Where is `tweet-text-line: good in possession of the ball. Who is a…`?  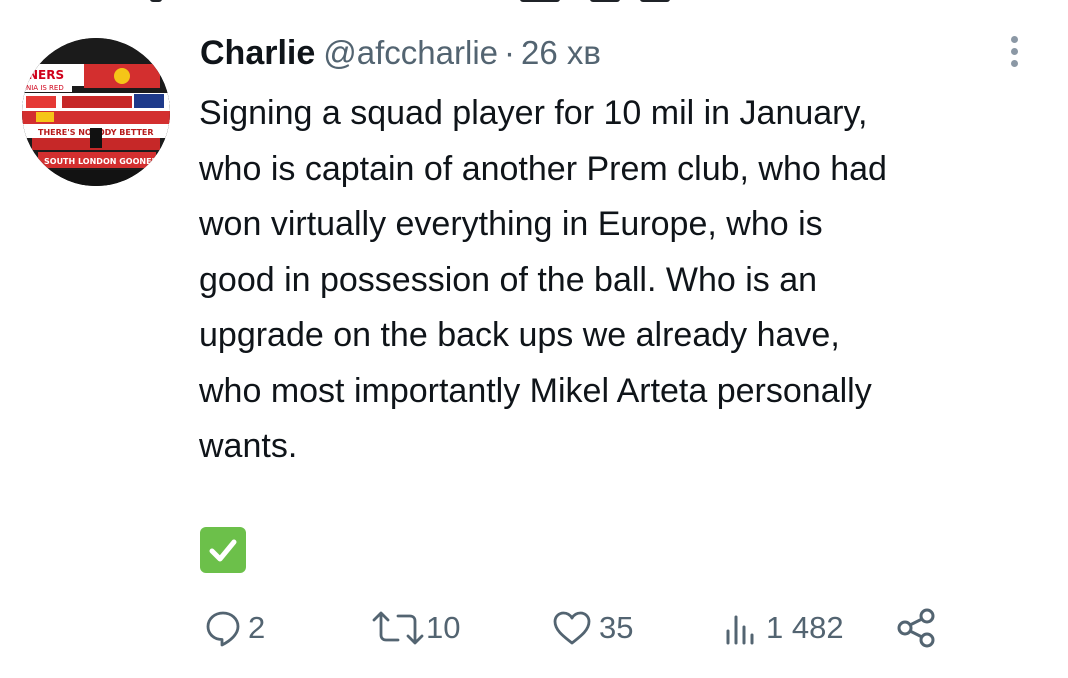
tweet-text-line: good in possession of the ball. Who is a… is located at coordinates (508, 279).